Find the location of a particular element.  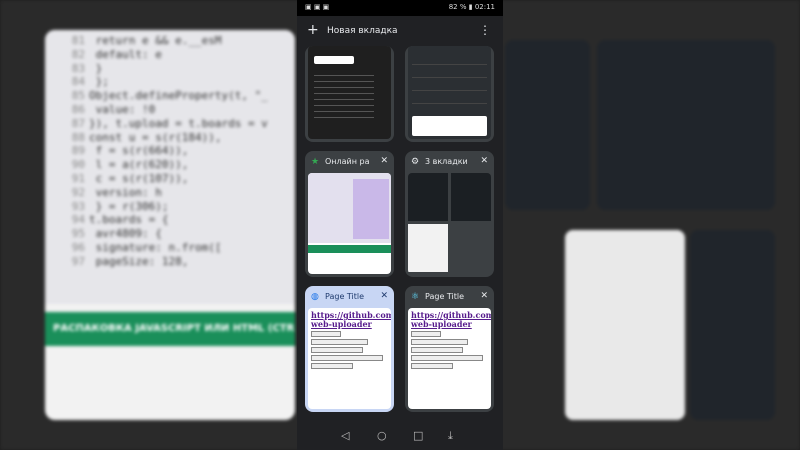

tab-card-article is located at coordinates (449, 94).